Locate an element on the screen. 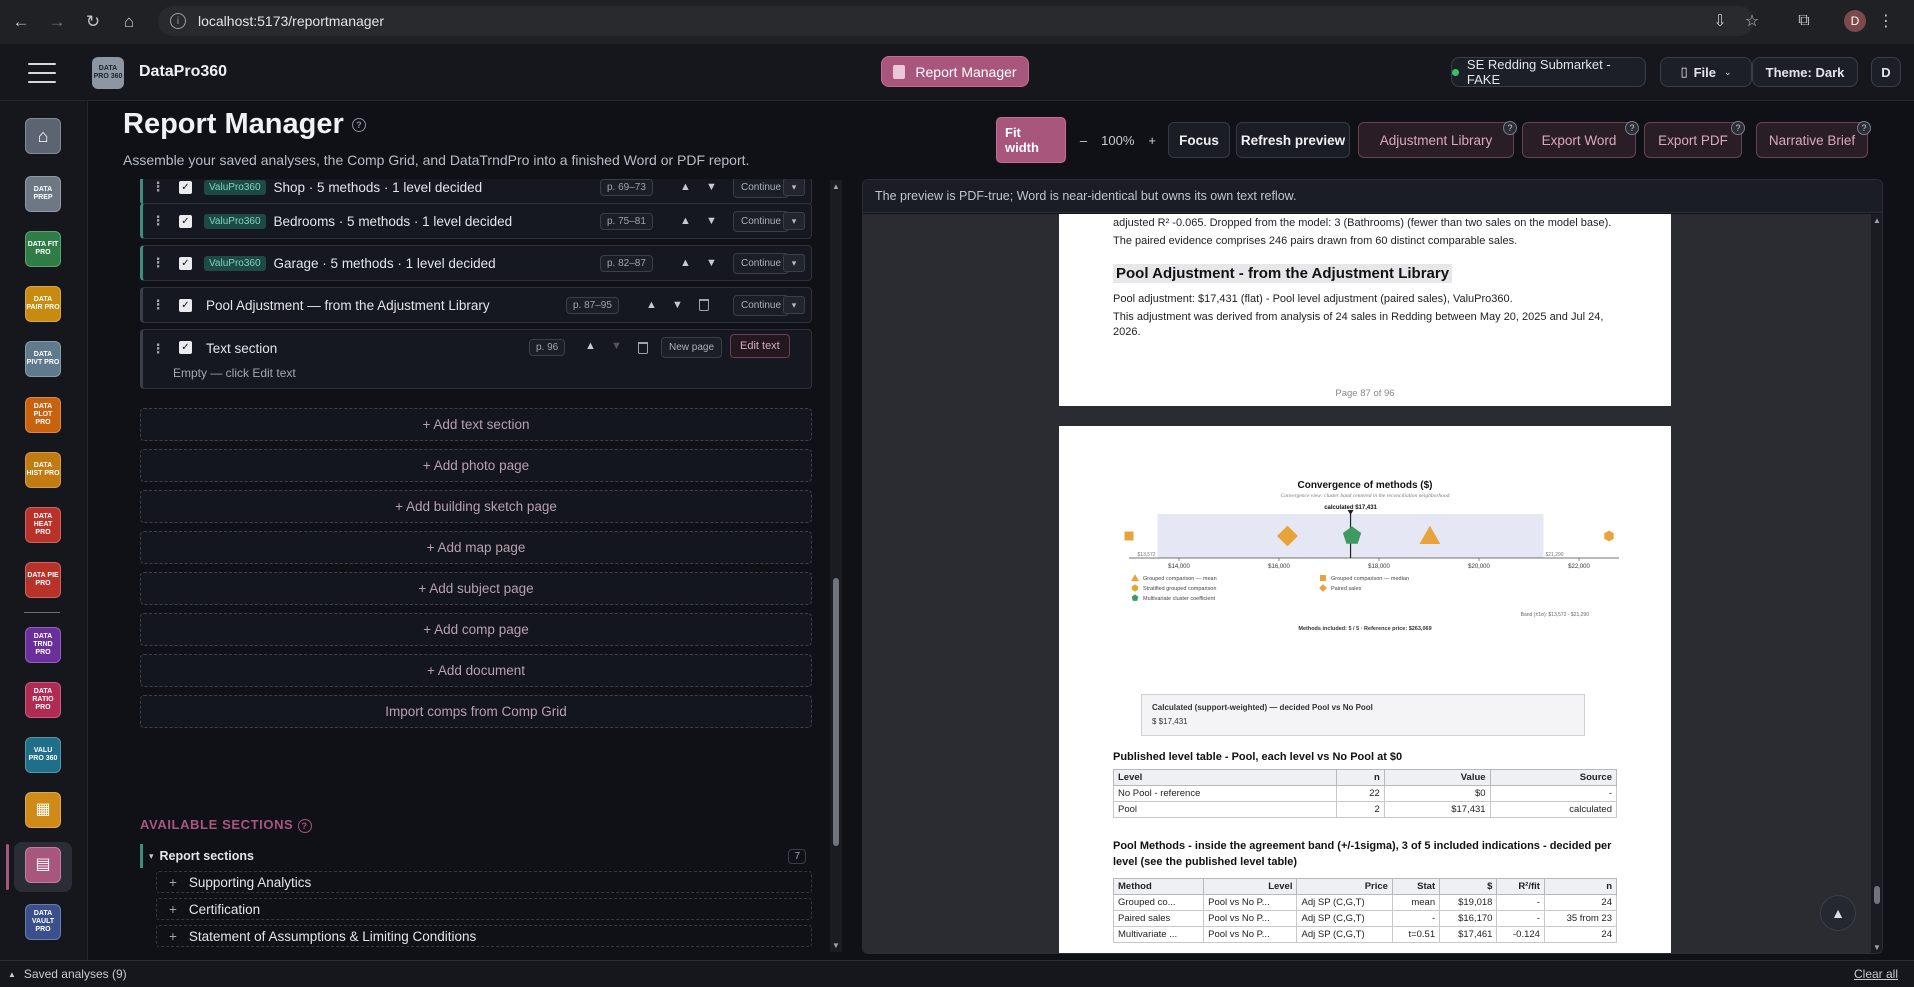 The image size is (1914, 987). left-scrollbar: ▲ ▼ is located at coordinates (836, 566).